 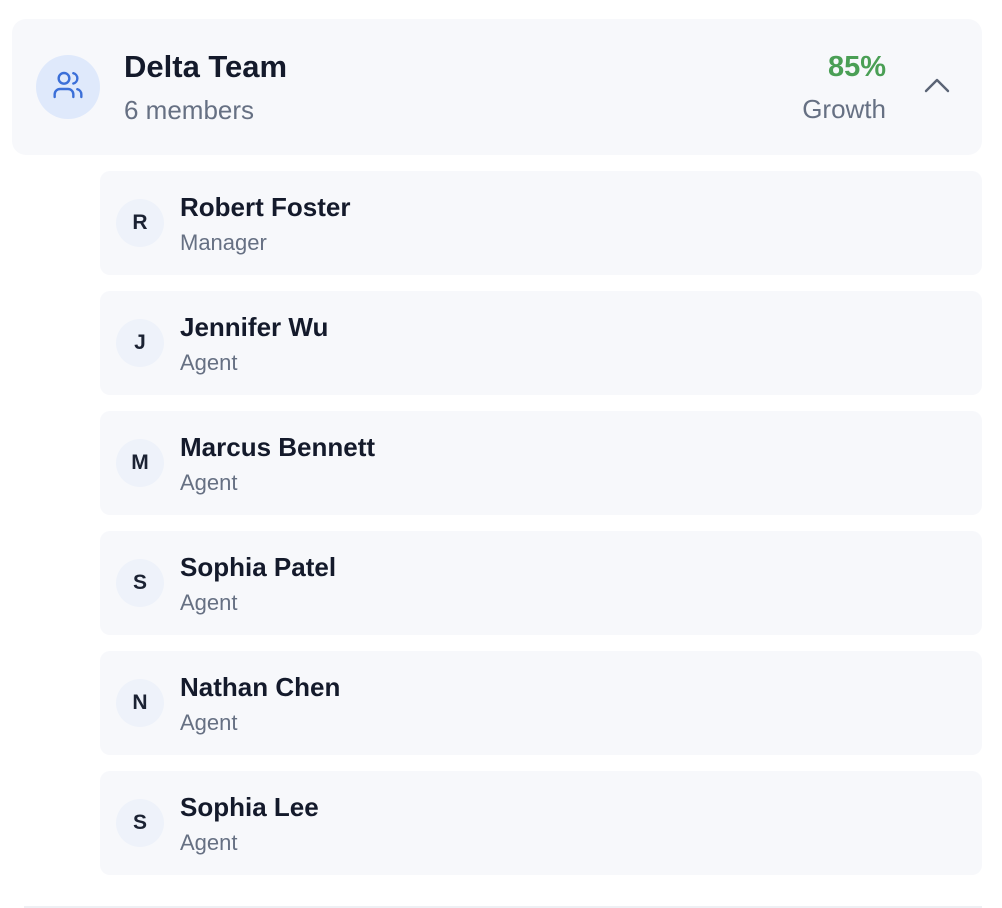 I want to click on team-member-count: 6 members, so click(x=189, y=110).